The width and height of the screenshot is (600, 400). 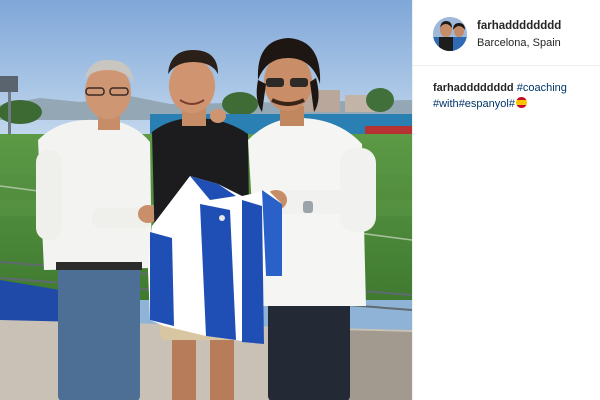 I want to click on avatar, so click(x=450, y=34).